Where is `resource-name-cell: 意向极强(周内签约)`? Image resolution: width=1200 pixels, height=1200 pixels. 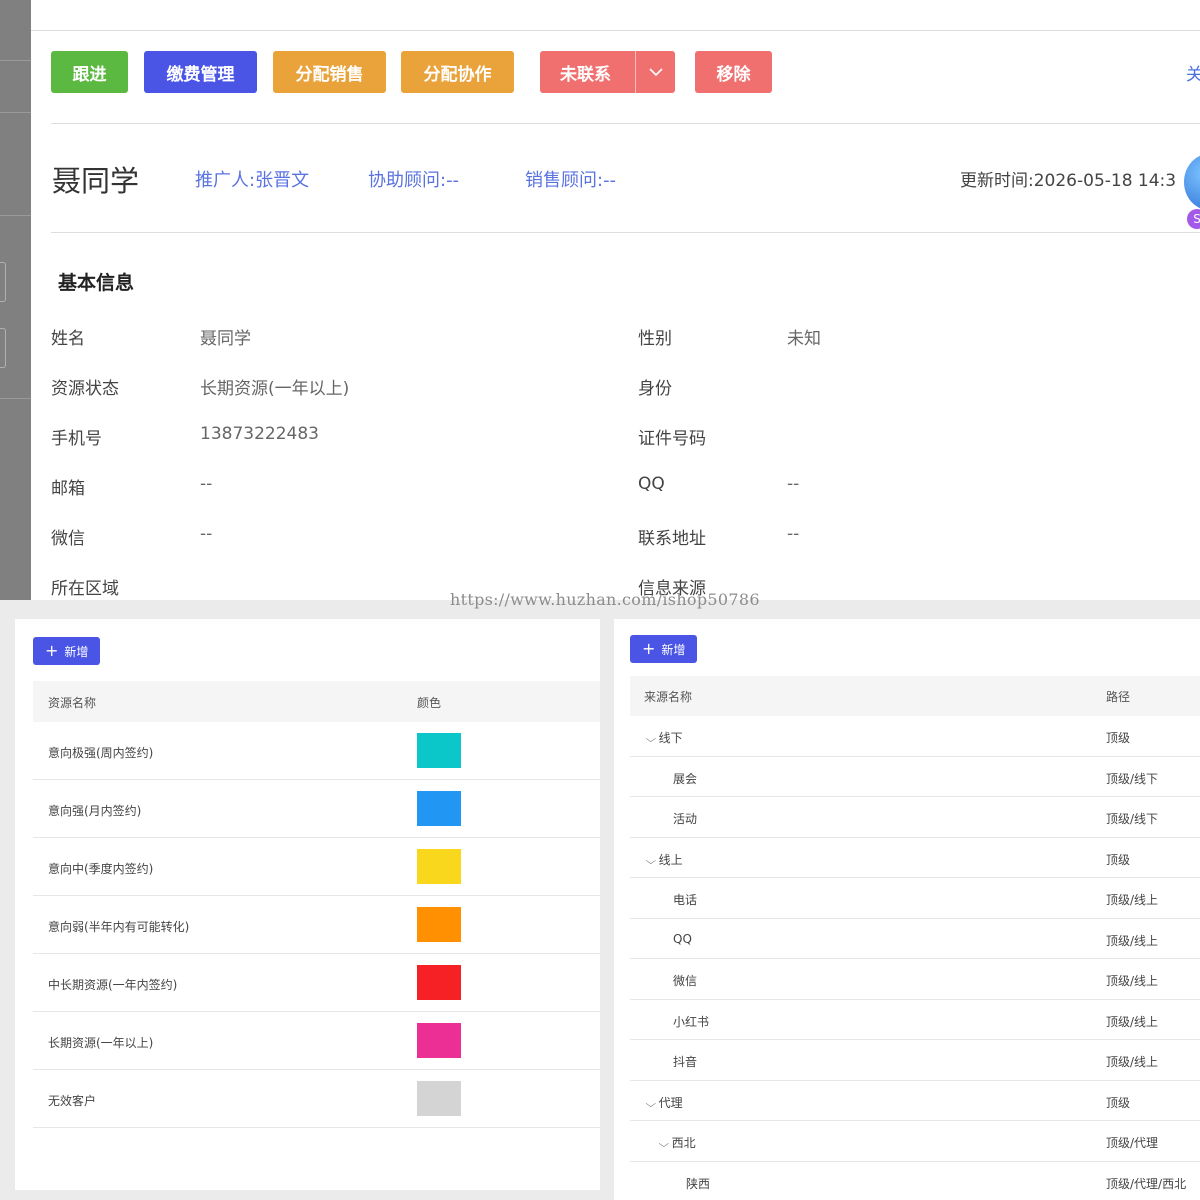
resource-name-cell: 意向极强(周内签约) is located at coordinates (101, 753).